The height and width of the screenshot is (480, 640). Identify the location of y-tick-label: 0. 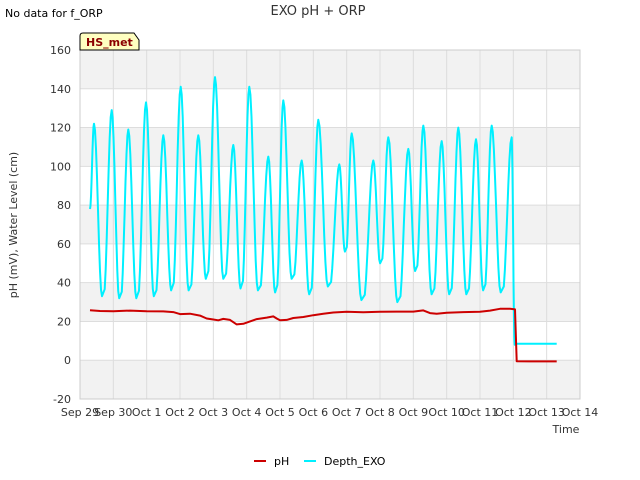
(67, 360).